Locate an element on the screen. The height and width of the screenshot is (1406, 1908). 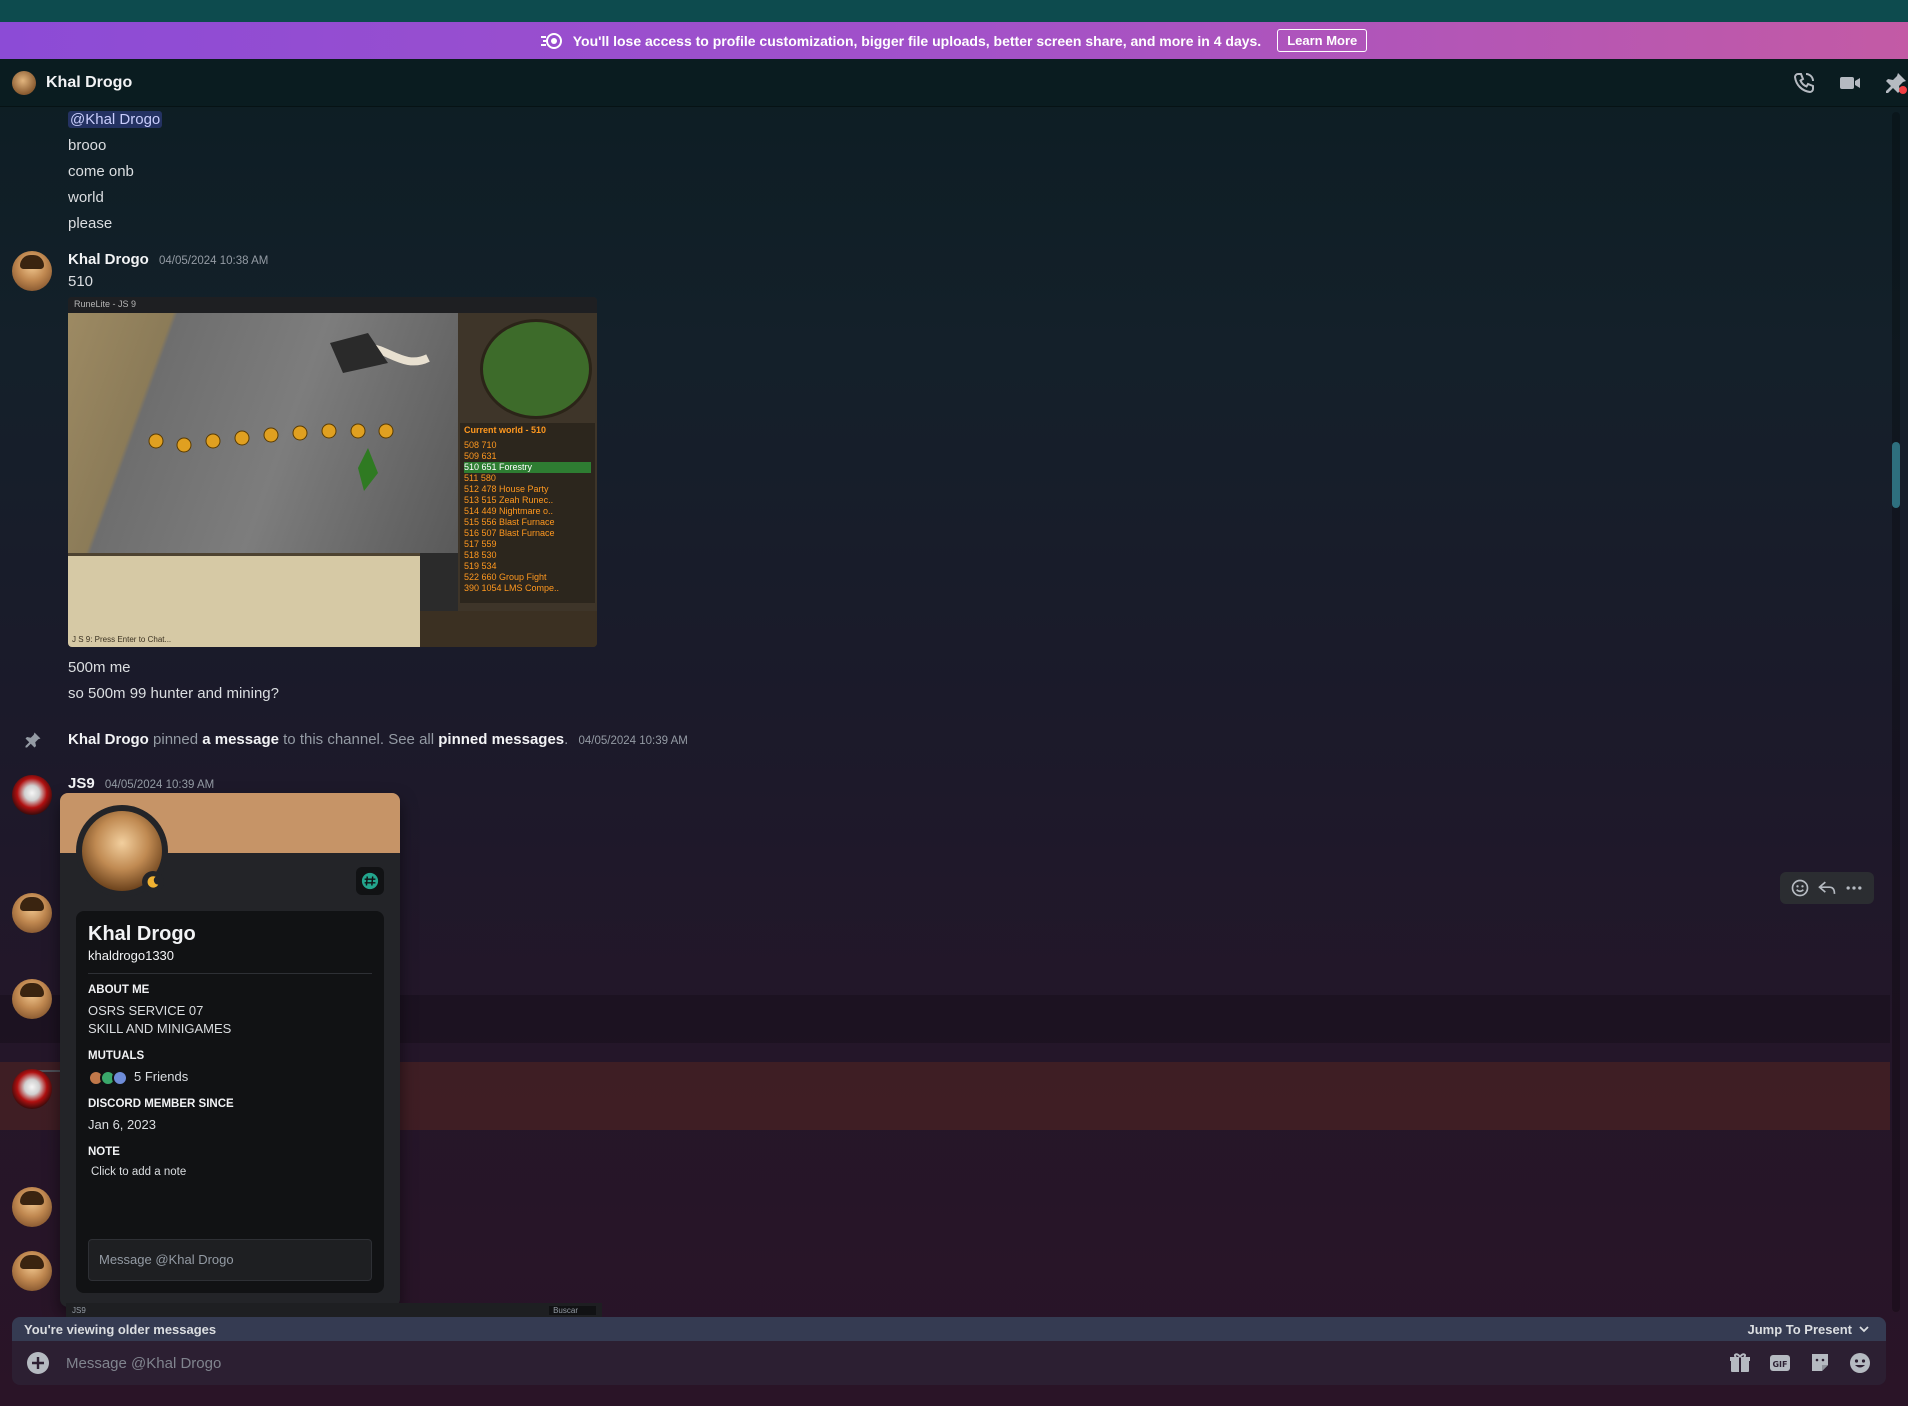
game-window-titlebar: RuneLite - JS 9 is located at coordinates (332, 305).